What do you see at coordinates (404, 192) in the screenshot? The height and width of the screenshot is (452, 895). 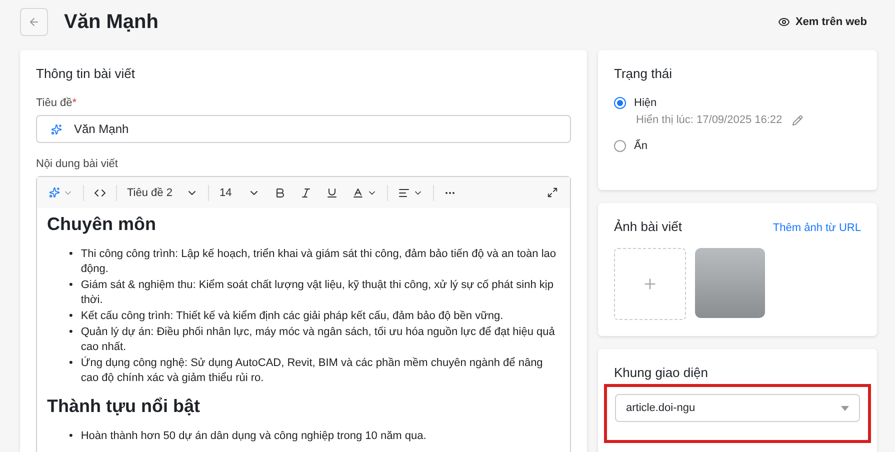 I see `align-left-icon` at bounding box center [404, 192].